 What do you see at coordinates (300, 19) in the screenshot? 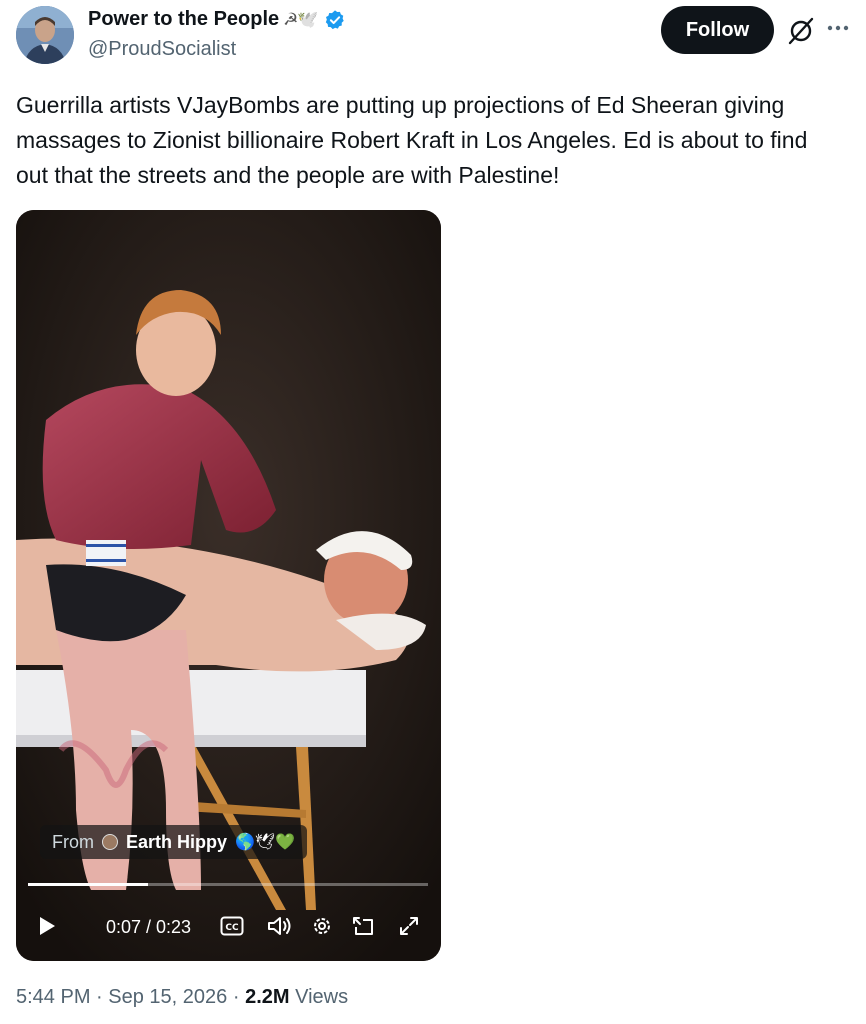
I see `author-name-emoji: ☭🕊️` at bounding box center [300, 19].